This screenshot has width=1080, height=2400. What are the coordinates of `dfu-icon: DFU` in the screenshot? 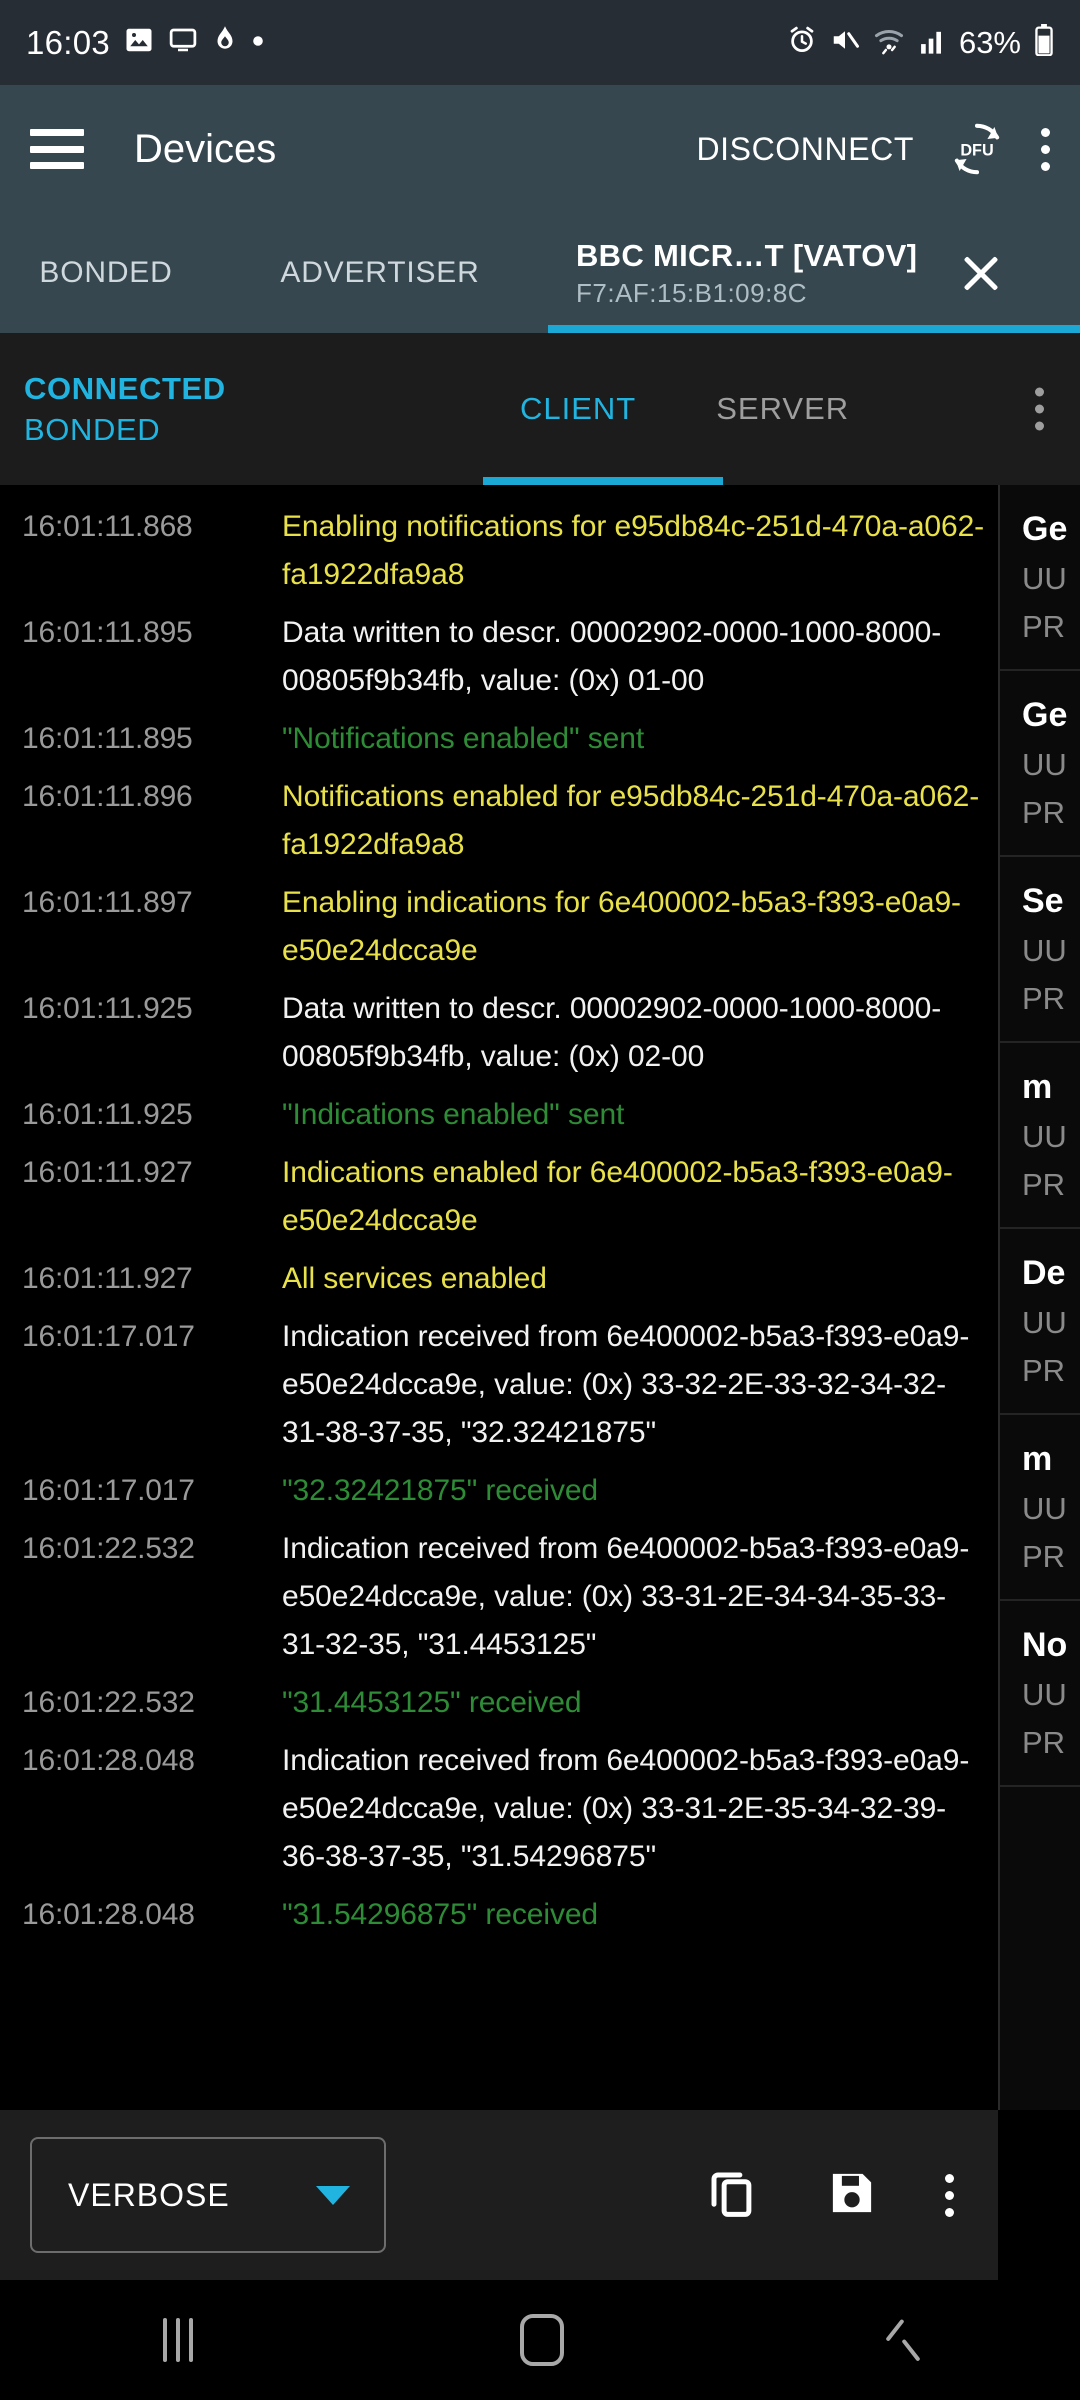 It's located at (977, 149).